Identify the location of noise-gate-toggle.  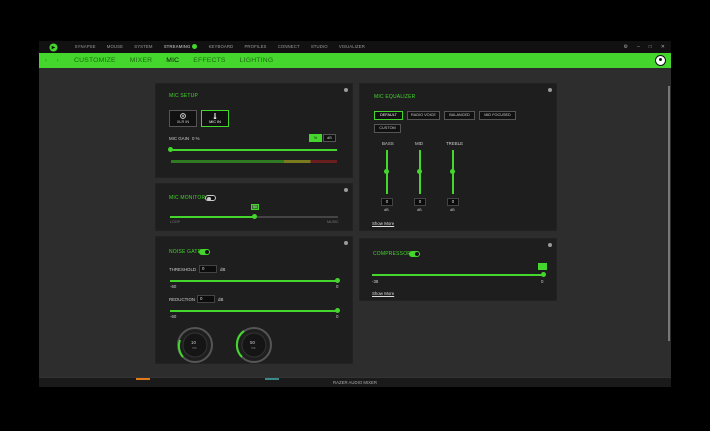
(204, 252).